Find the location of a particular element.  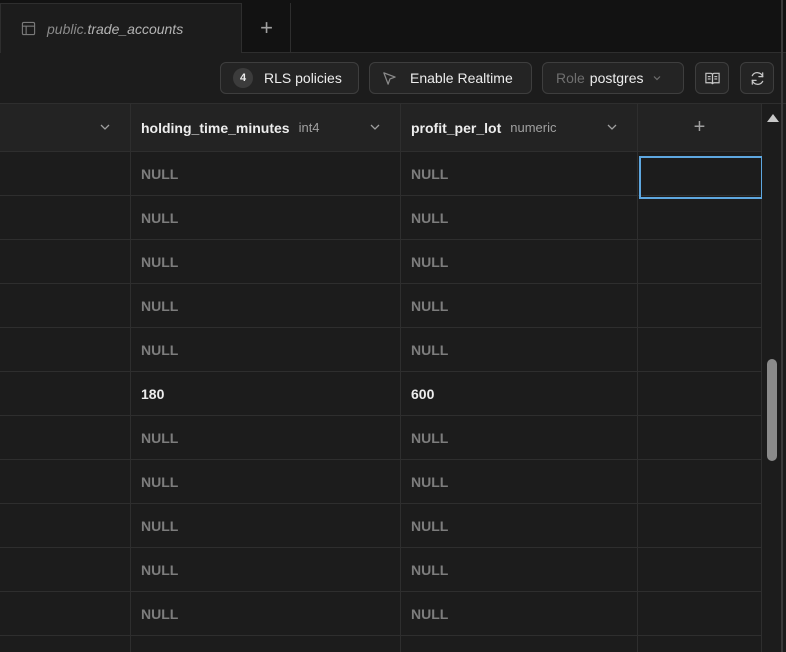

tab-trade-accounts: public.trade_accounts is located at coordinates (121, 28).